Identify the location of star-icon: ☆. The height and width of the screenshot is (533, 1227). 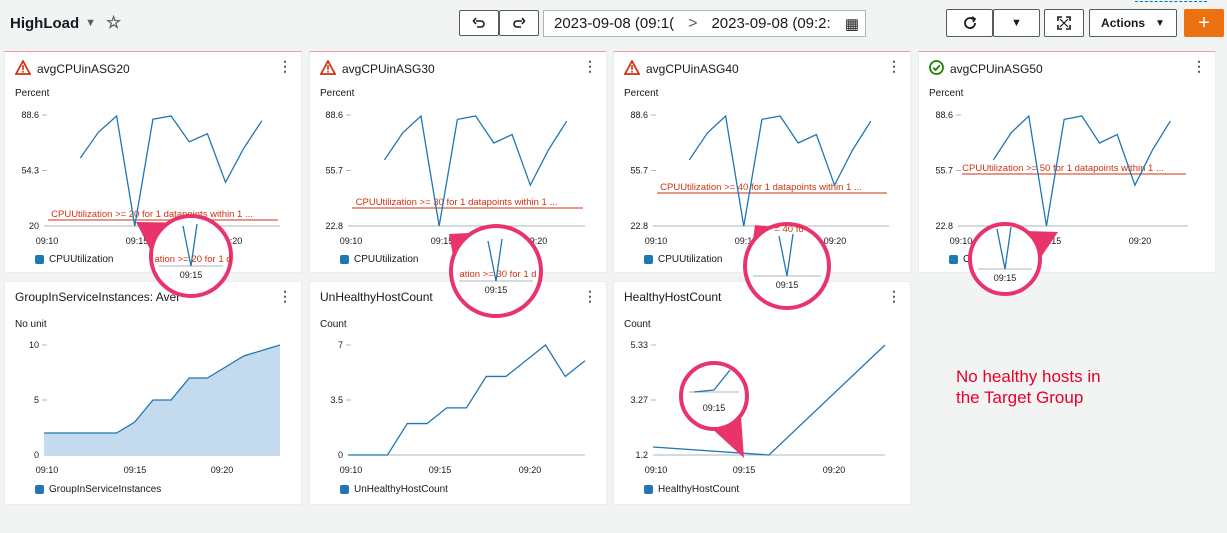
(113, 23).